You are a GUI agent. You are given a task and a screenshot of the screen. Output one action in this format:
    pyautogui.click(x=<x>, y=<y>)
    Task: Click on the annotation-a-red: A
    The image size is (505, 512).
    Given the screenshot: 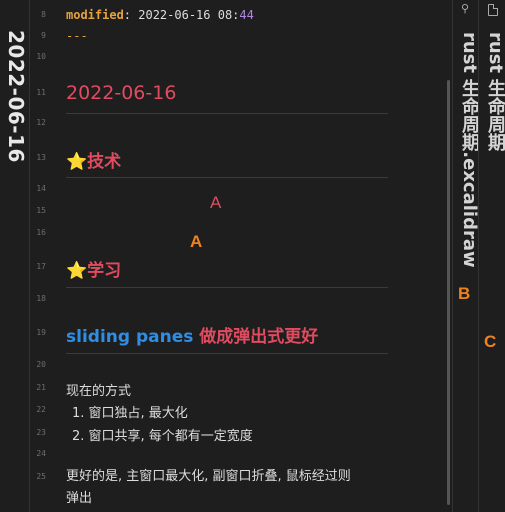 What is the action you would take?
    pyautogui.click(x=216, y=202)
    